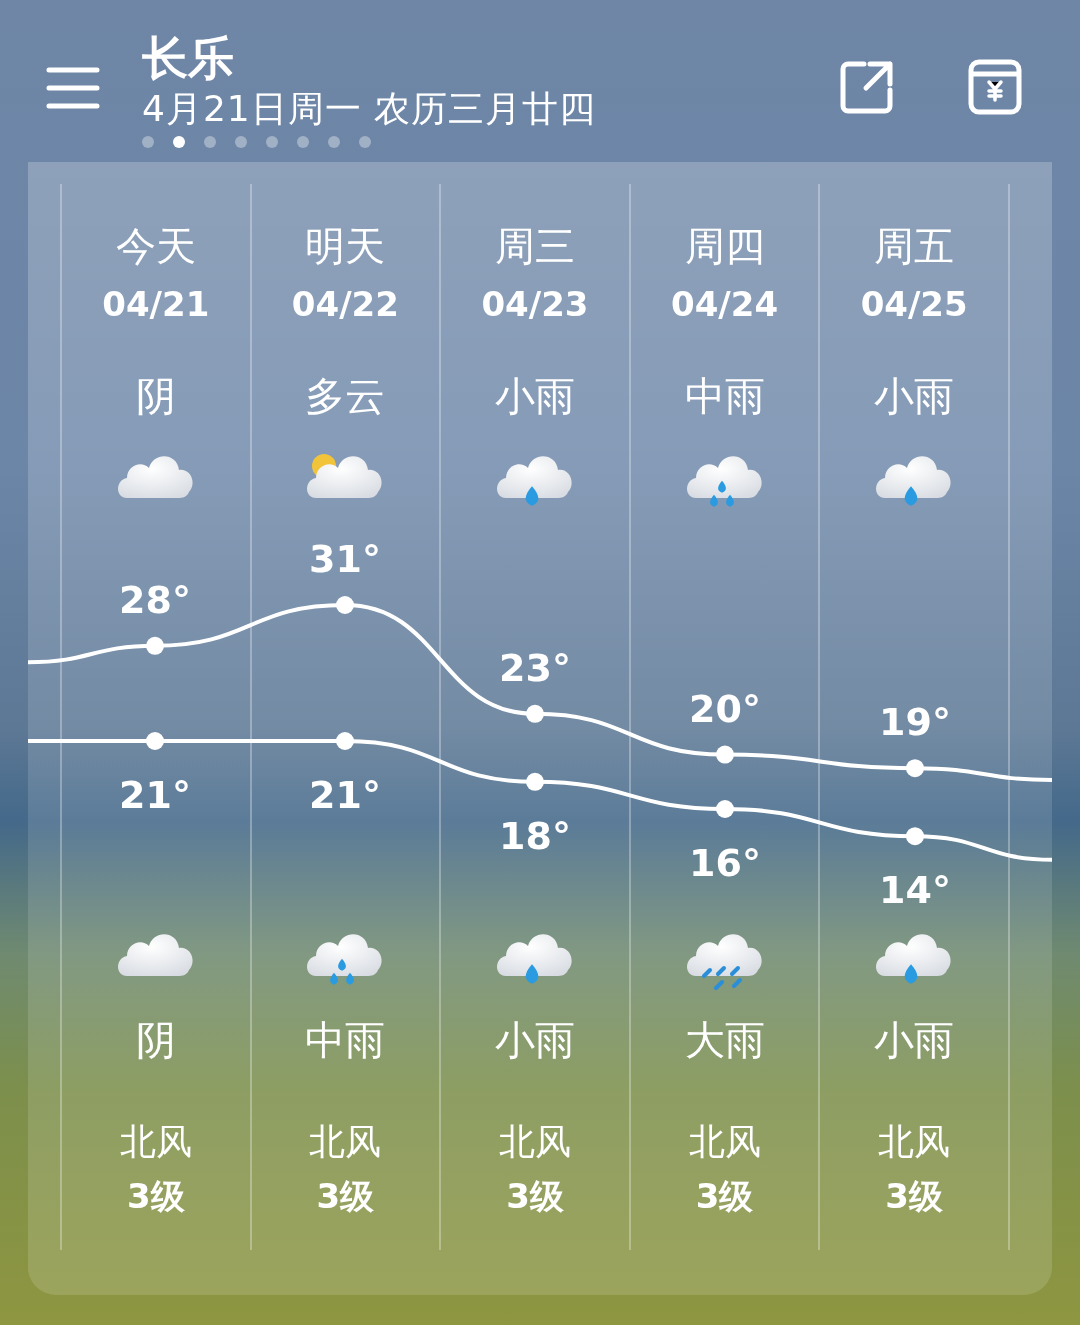 The height and width of the screenshot is (1325, 1080). Describe the element at coordinates (370, 109) in the screenshot. I see `date-text: 4月21日周一 农历三月廿四` at that location.